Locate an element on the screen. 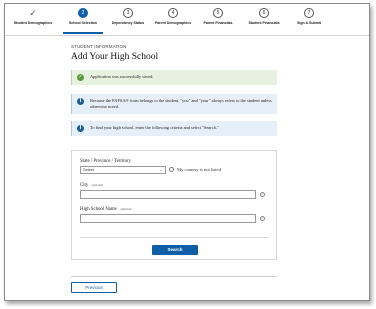  state-label: State / Province / Territory is located at coordinates (105, 161).